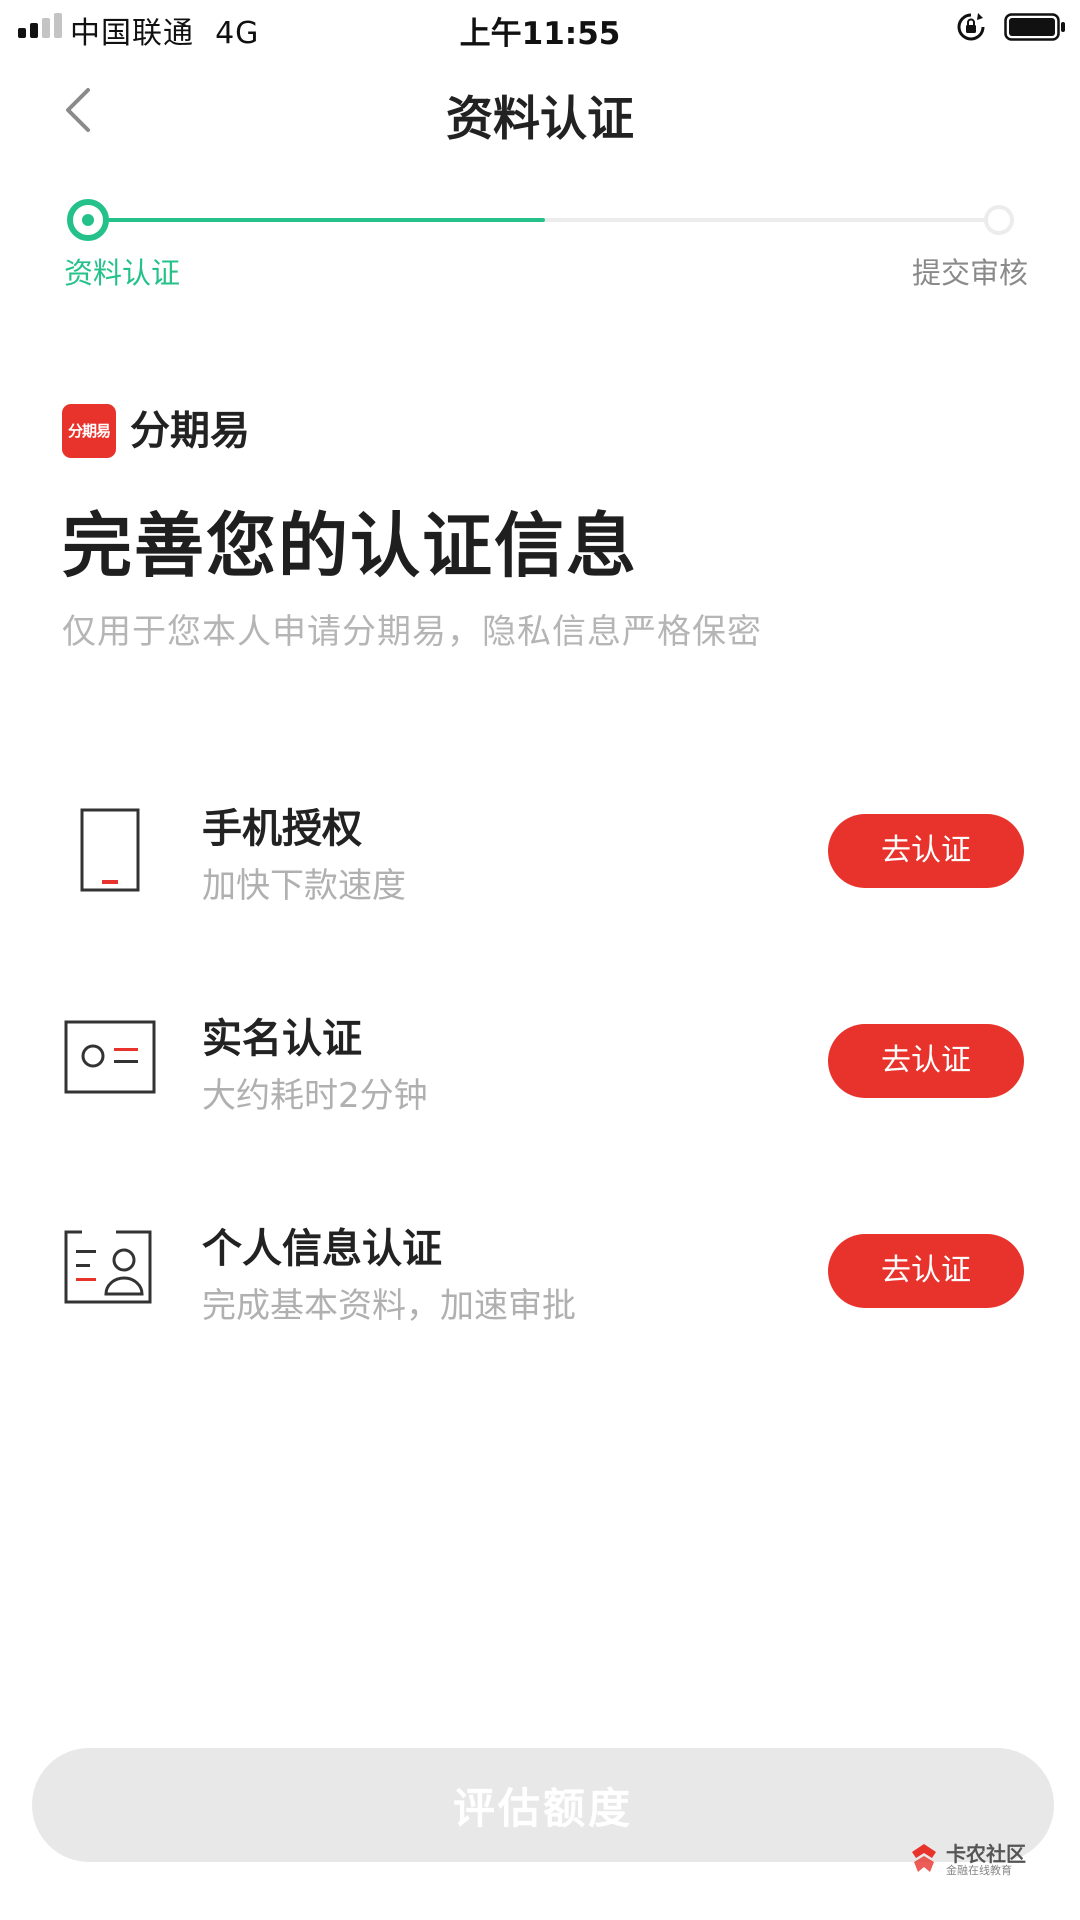  I want to click on task-title: 手机授权, so click(282, 829).